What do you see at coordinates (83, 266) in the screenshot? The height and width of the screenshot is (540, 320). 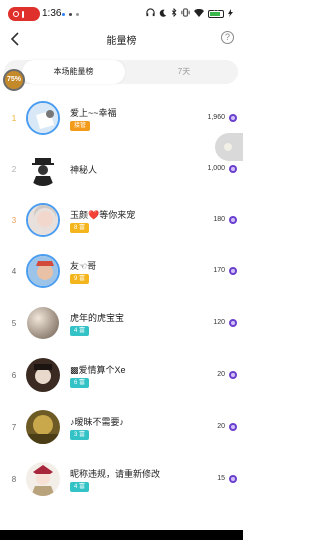 I see `user-name: 友☜哥` at bounding box center [83, 266].